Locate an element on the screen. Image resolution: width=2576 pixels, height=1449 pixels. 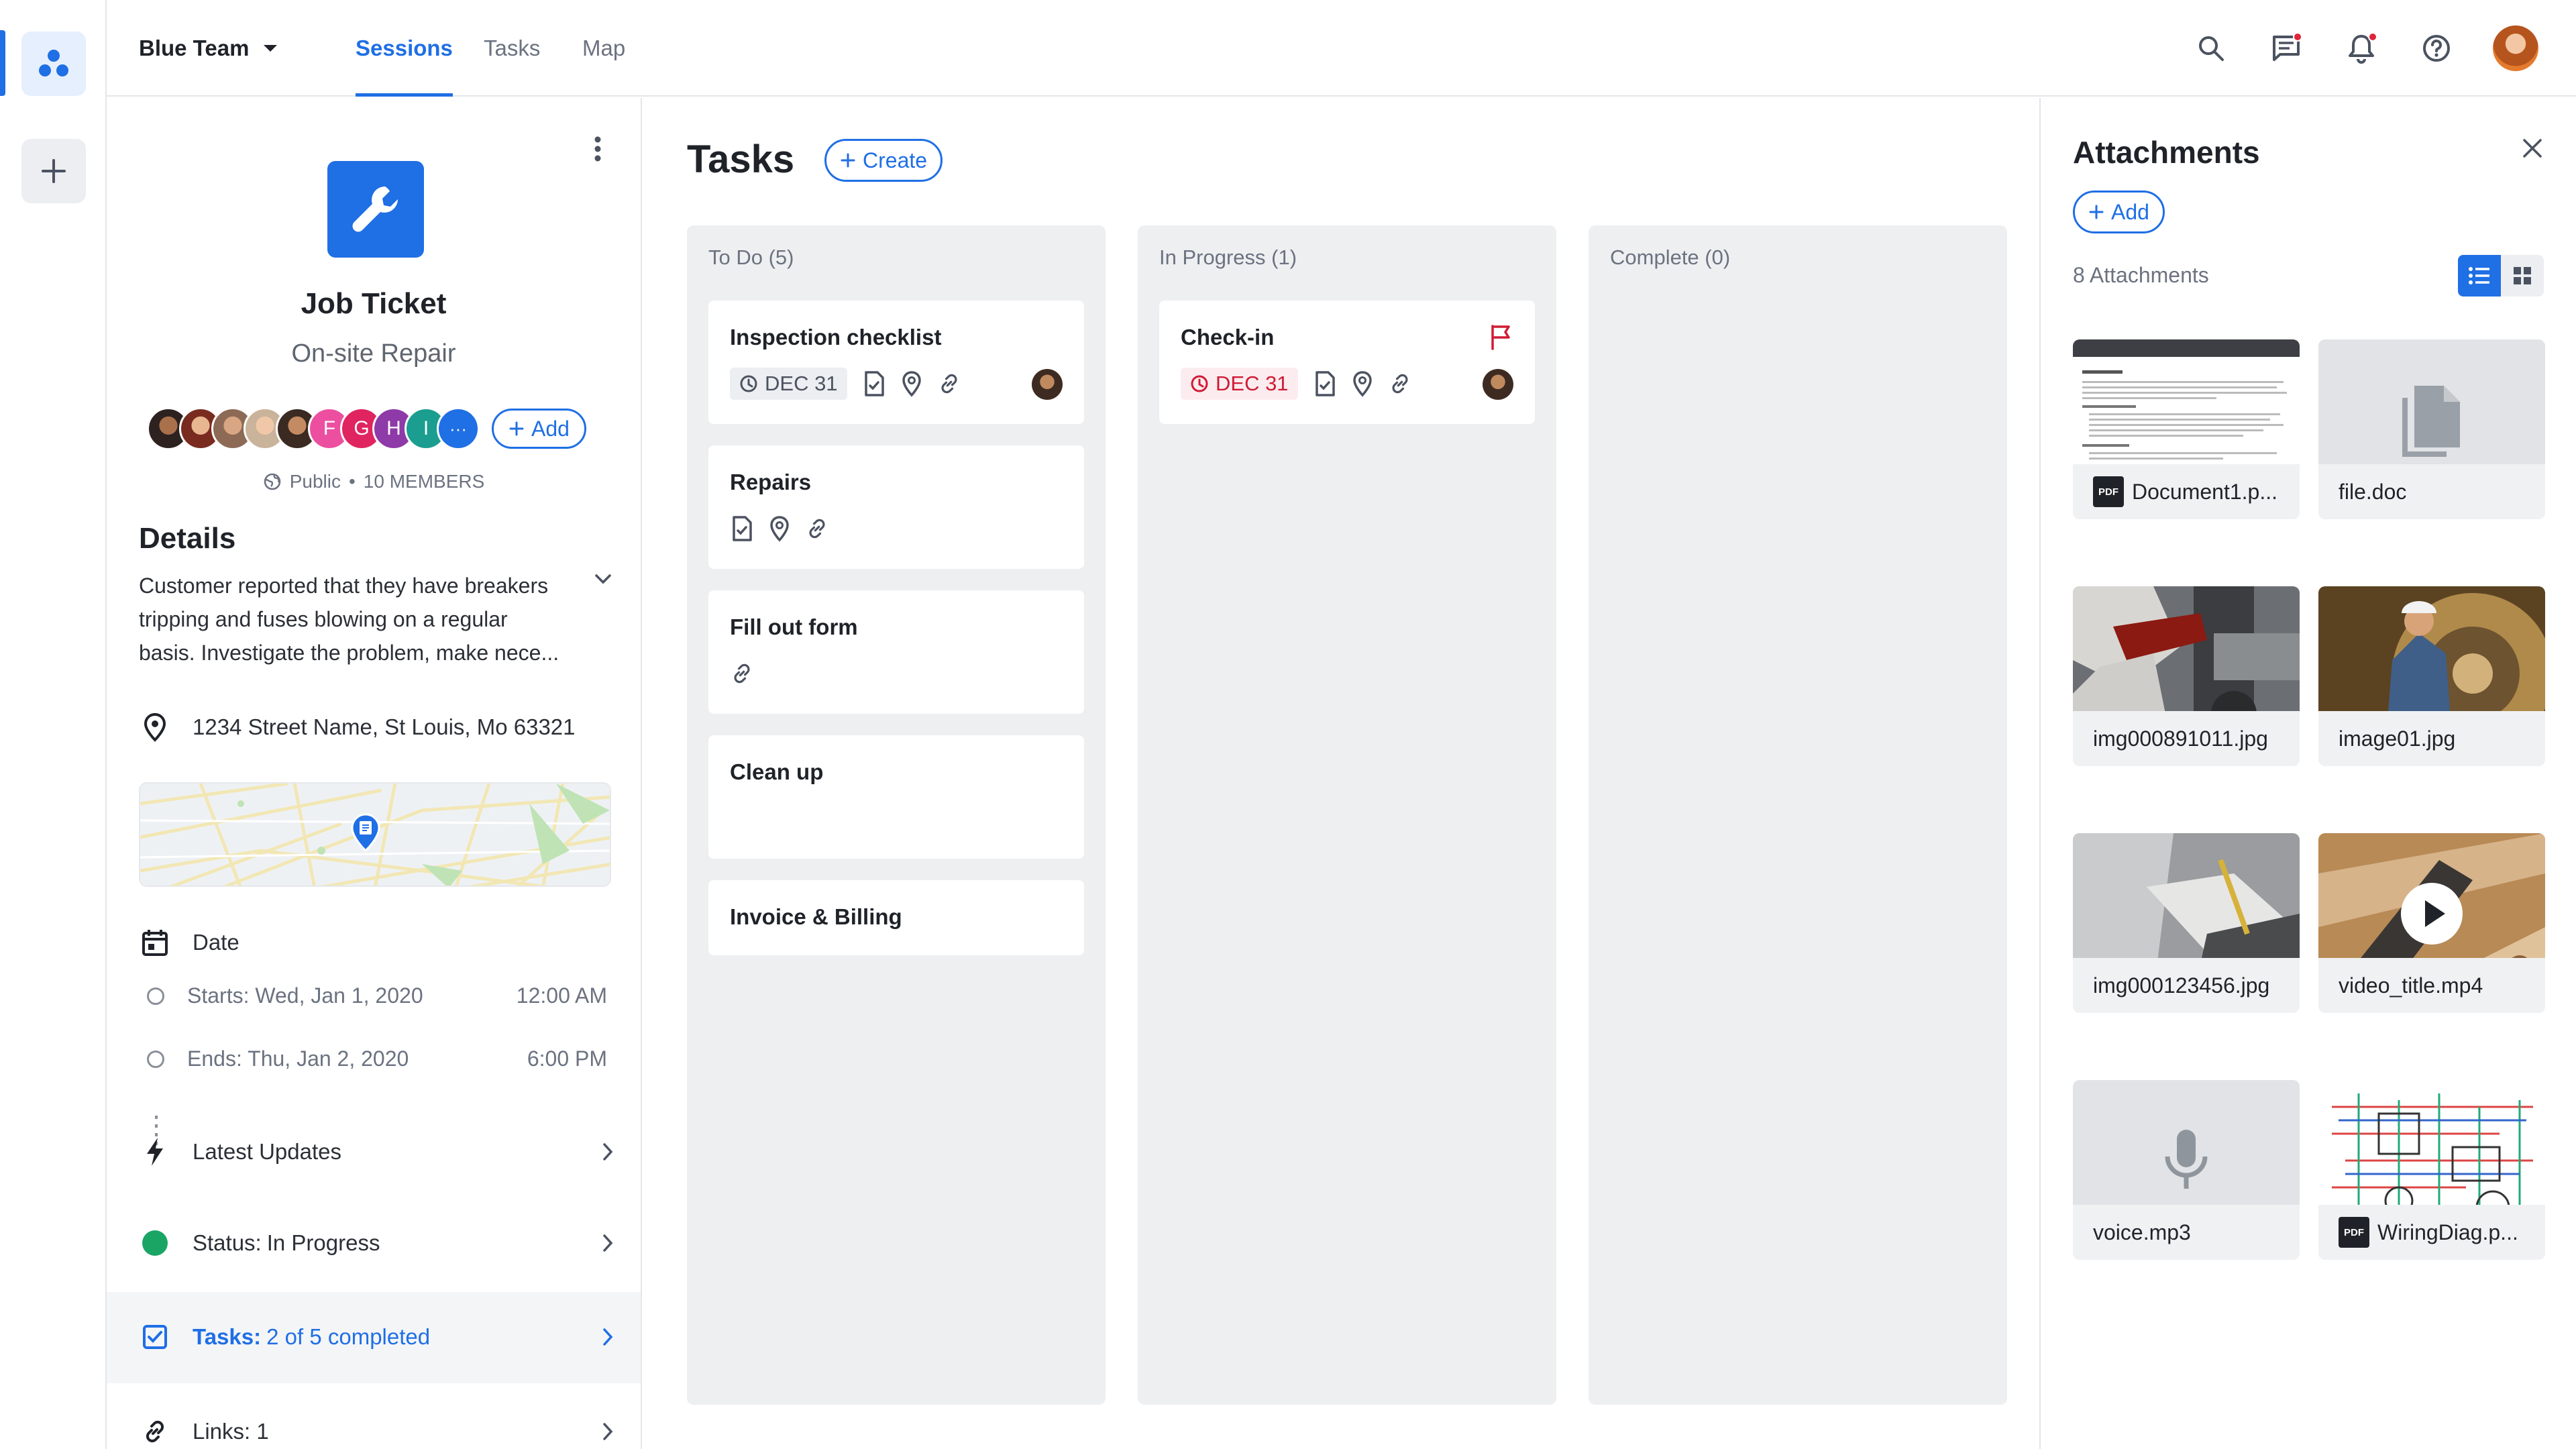
map-marker-icon is located at coordinates (366, 833).